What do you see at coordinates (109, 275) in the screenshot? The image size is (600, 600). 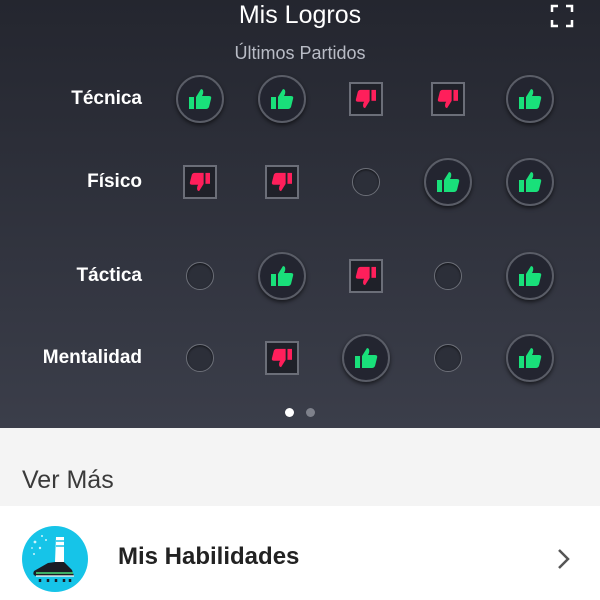 I see `row-label: Táctica` at bounding box center [109, 275].